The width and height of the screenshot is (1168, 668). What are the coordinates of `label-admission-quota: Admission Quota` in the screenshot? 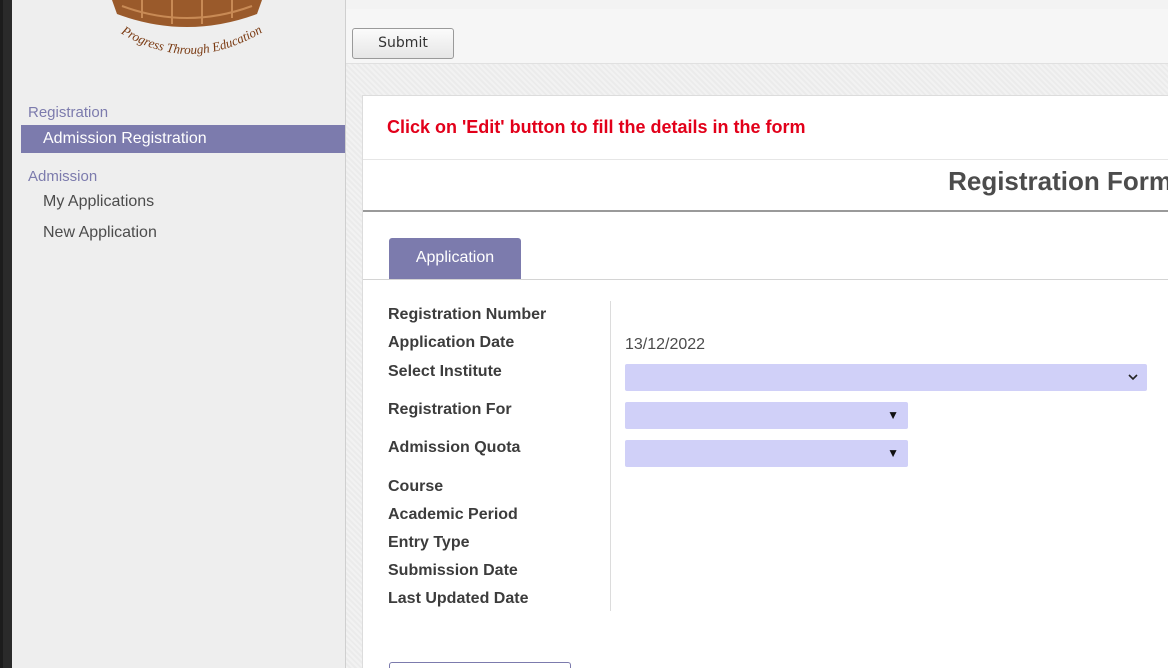 It's located at (454, 447).